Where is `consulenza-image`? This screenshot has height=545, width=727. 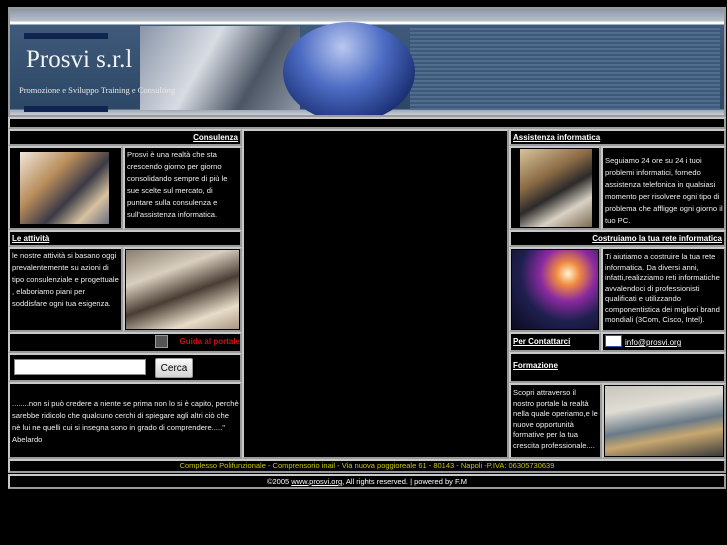 consulenza-image is located at coordinates (64, 188).